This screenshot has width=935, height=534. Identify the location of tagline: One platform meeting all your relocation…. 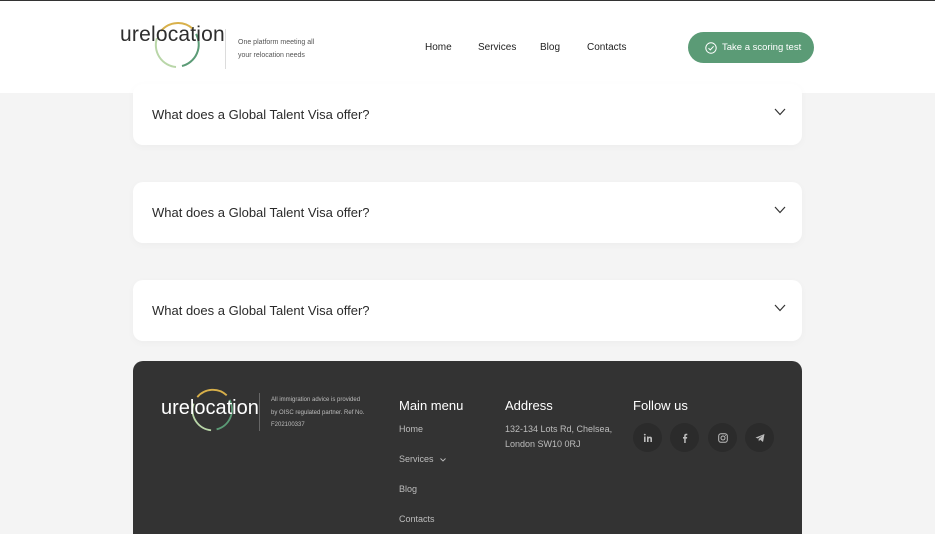
(276, 49).